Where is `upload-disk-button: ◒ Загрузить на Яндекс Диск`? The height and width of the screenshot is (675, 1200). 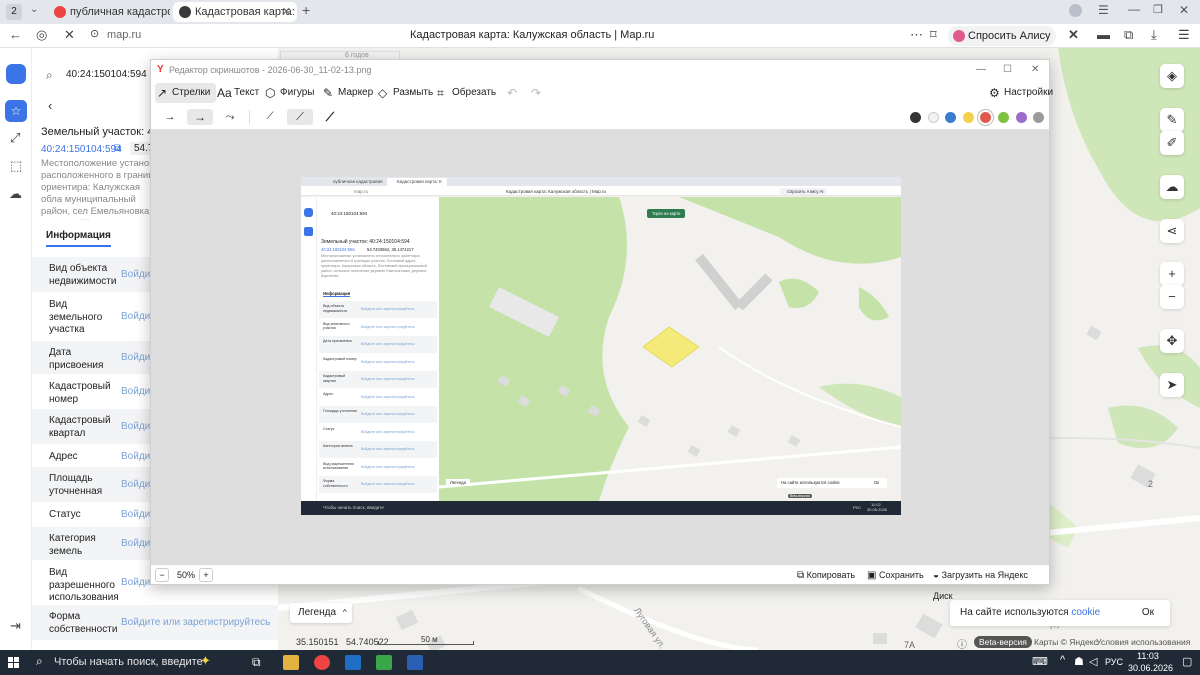 upload-disk-button: ◒ Загрузить на Яндекс Диск is located at coordinates (991, 585).